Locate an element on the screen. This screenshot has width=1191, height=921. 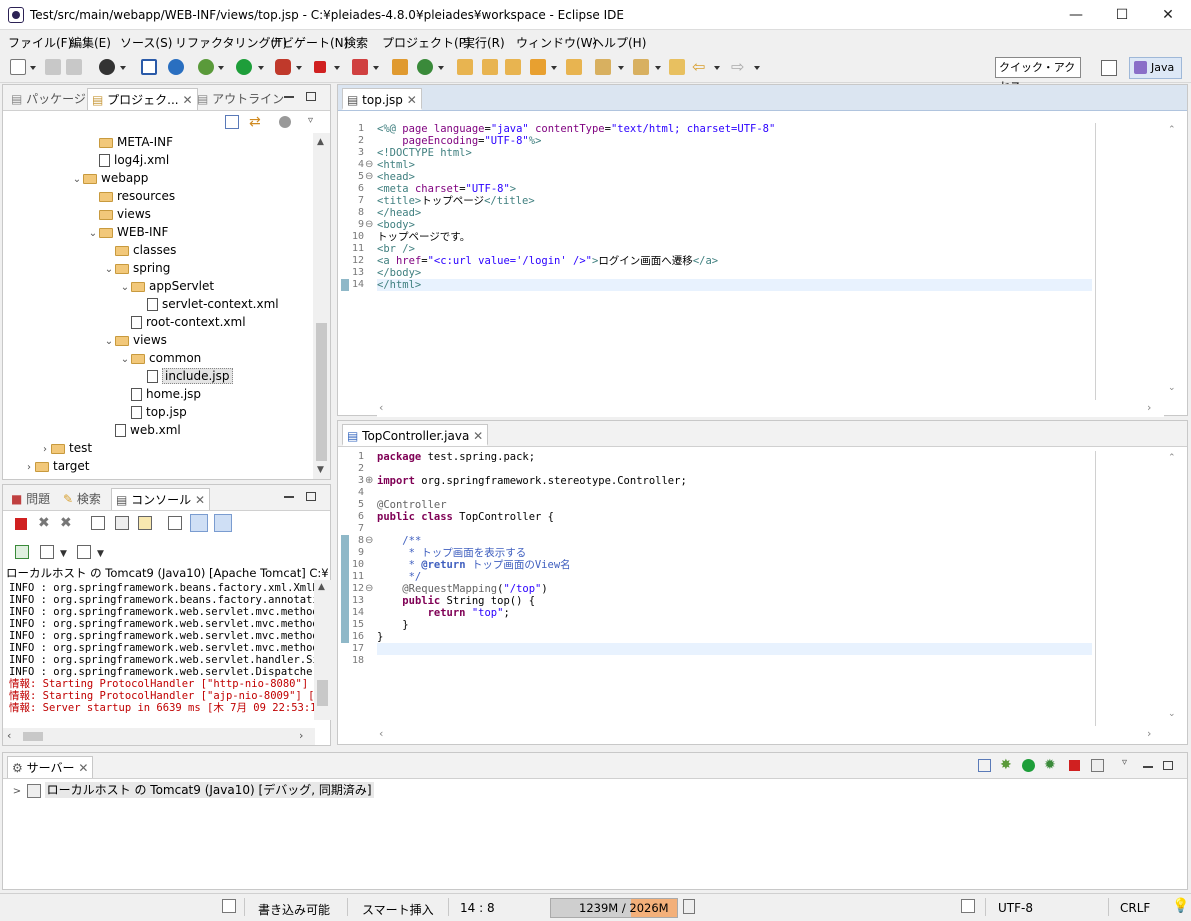
tree-item: log4j.xml is located at coordinates (128, 160).